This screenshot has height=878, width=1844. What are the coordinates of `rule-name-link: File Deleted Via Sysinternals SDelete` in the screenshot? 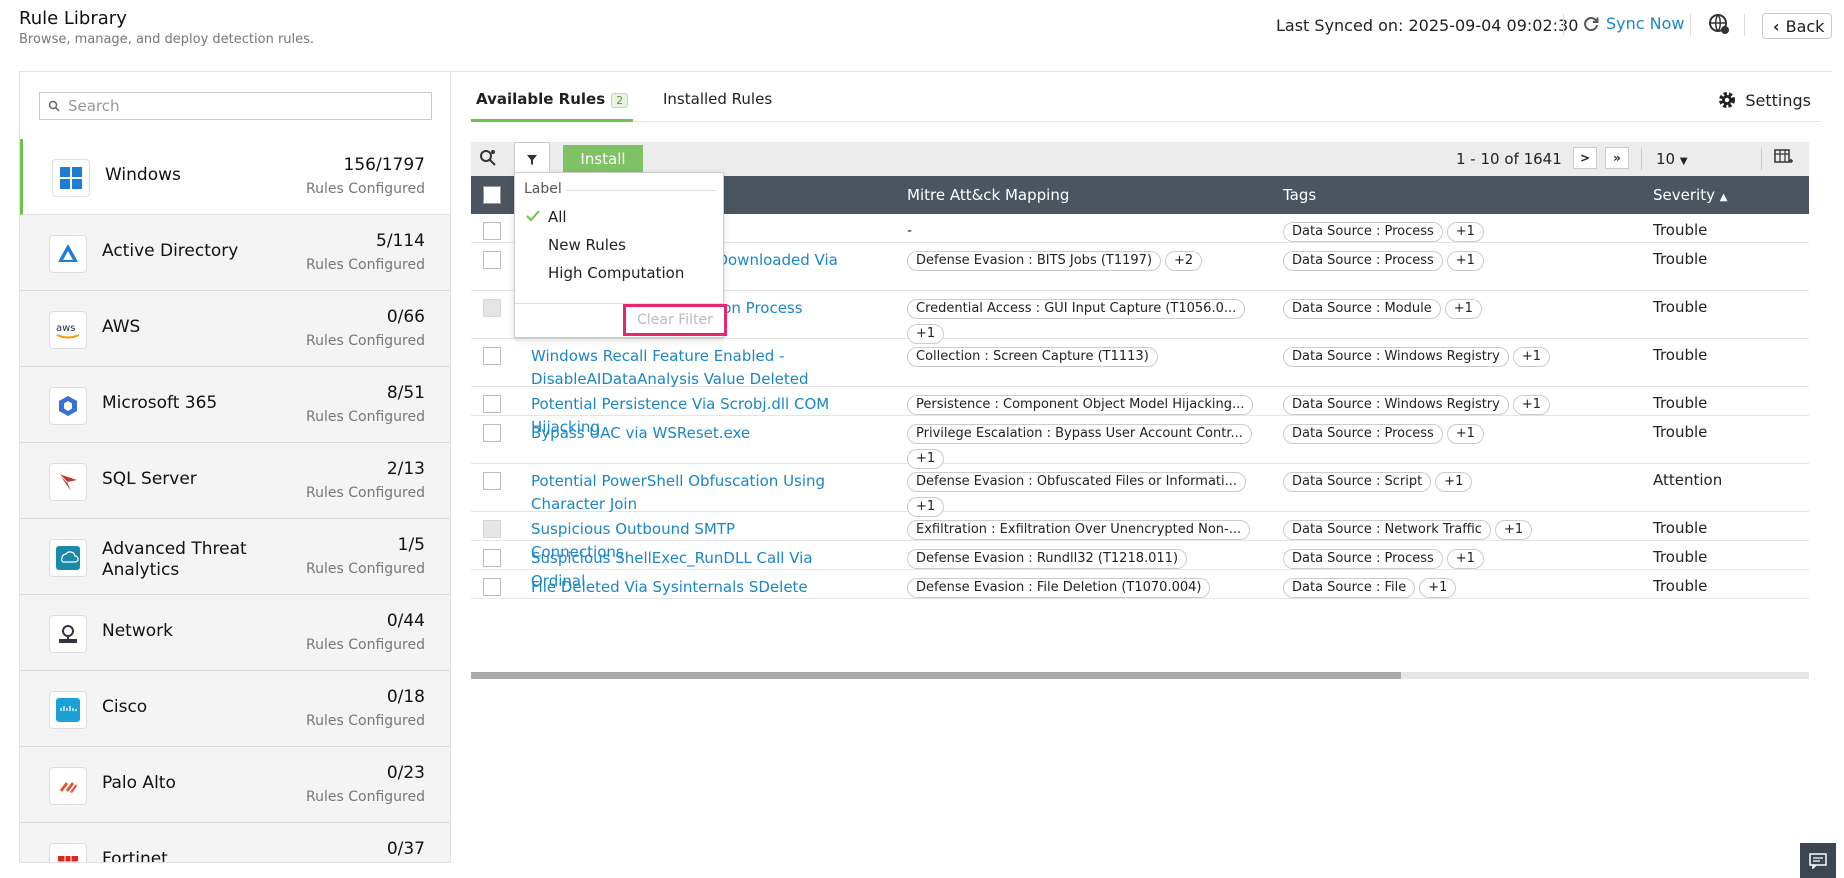 It's located at (681, 587).